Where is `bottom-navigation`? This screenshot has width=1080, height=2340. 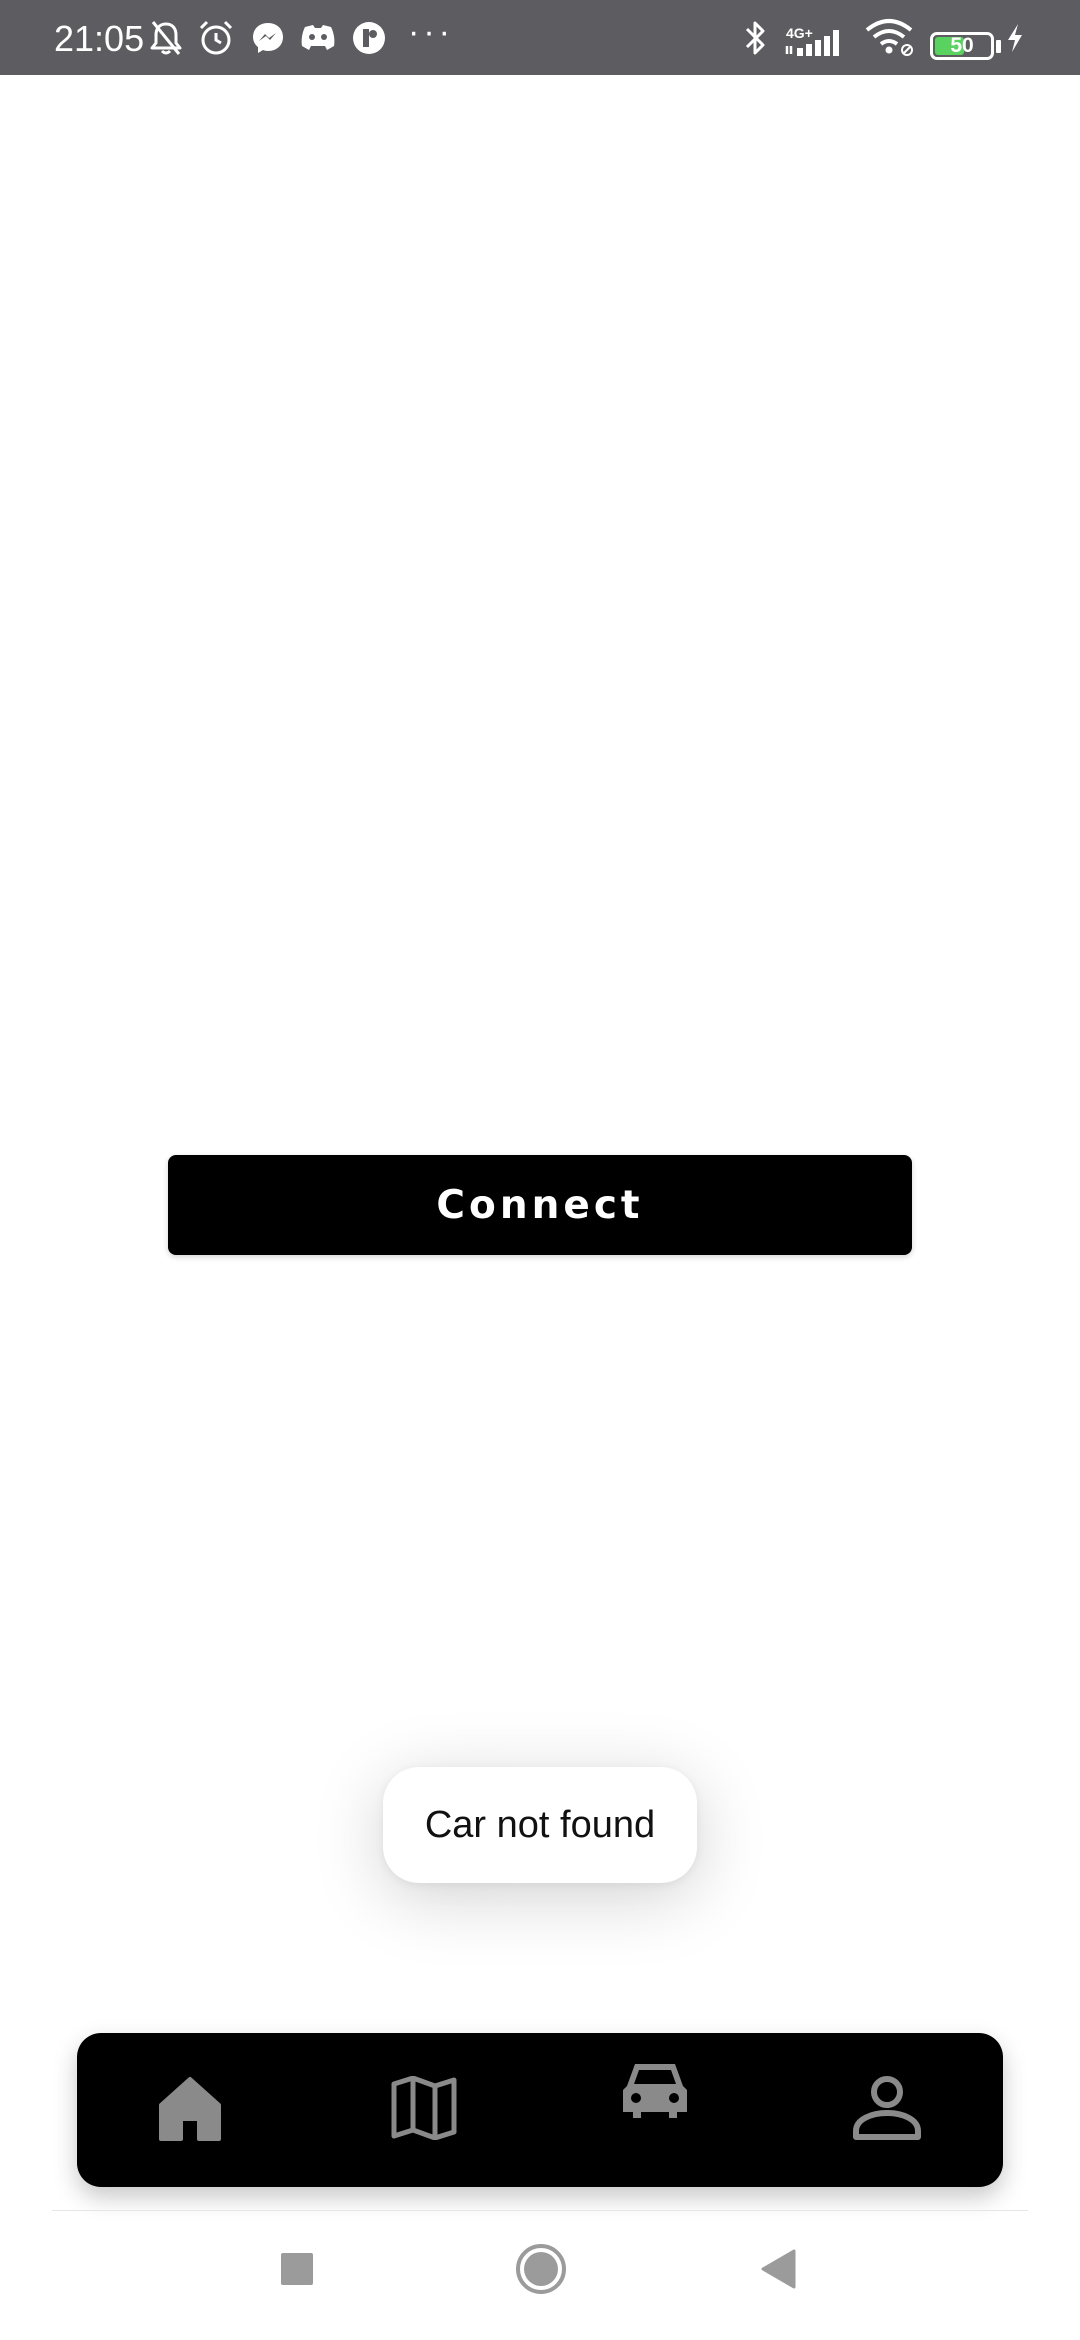 bottom-navigation is located at coordinates (540, 2110).